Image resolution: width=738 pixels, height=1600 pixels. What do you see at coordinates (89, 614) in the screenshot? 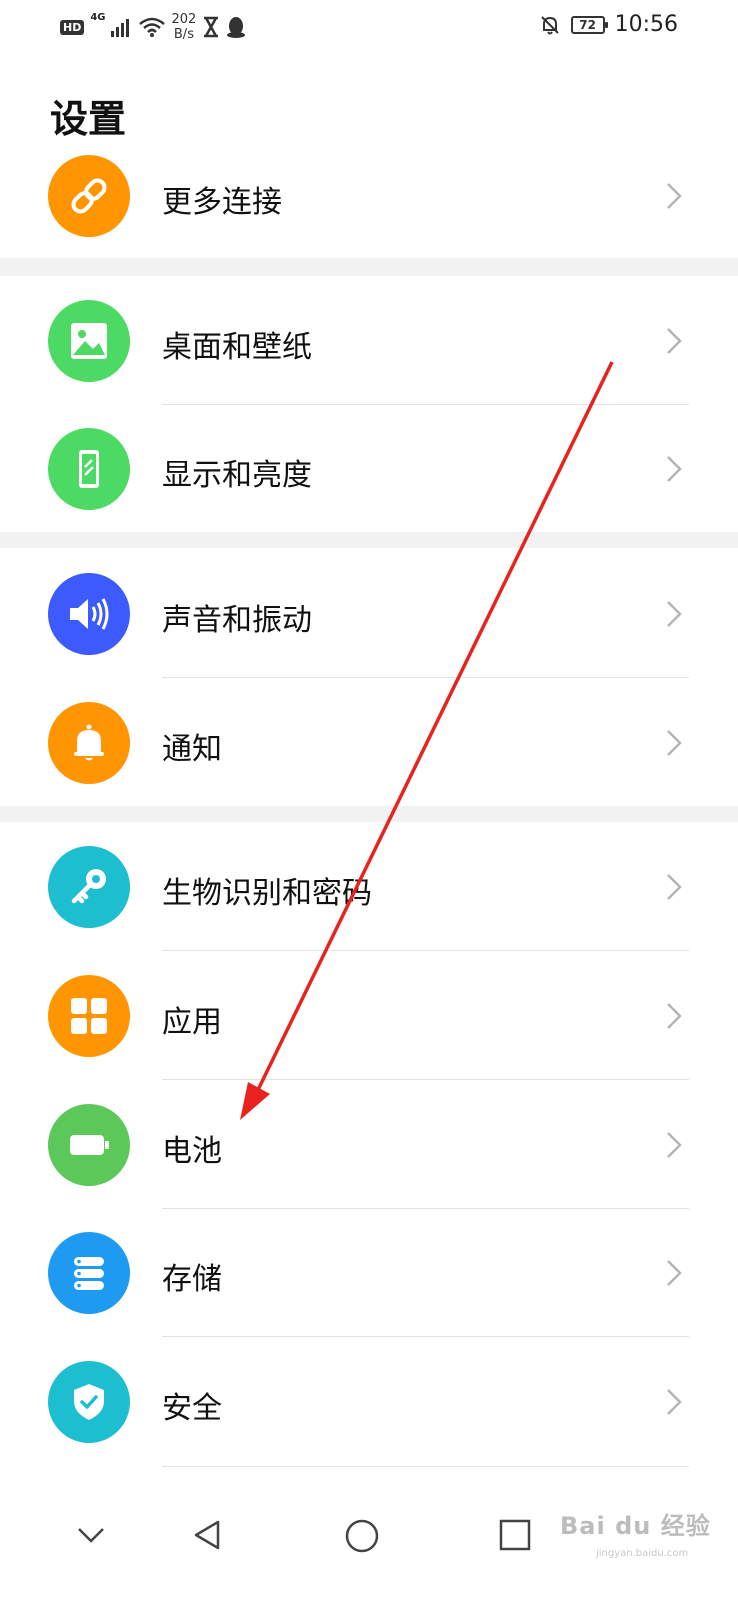
I see `speaker-icon` at bounding box center [89, 614].